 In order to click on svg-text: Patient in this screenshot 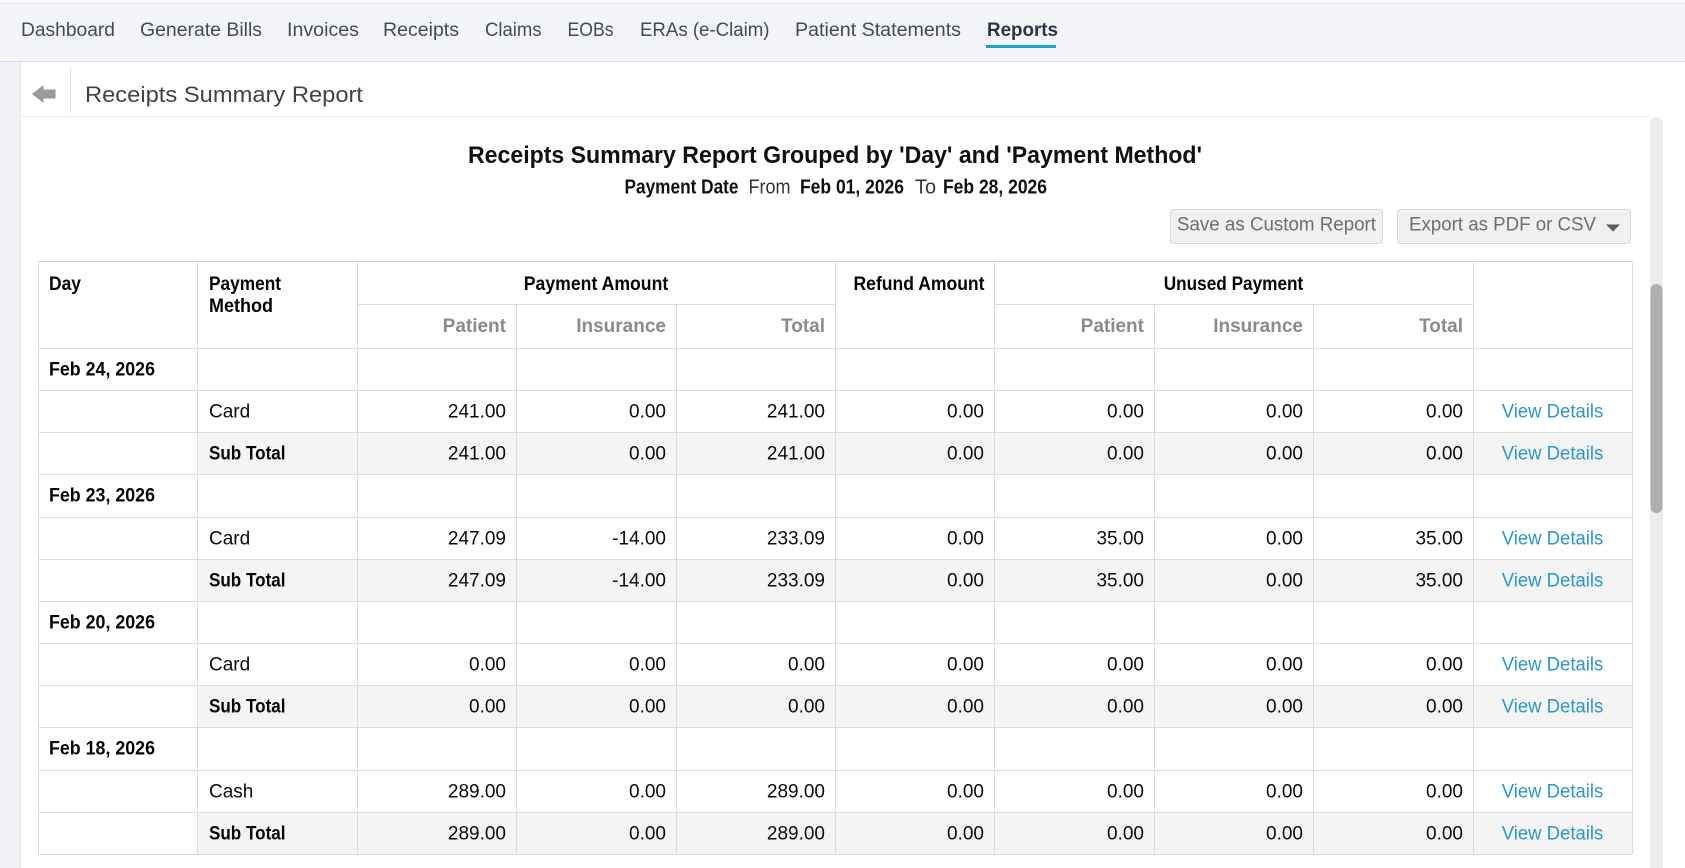, I will do `click(475, 326)`.